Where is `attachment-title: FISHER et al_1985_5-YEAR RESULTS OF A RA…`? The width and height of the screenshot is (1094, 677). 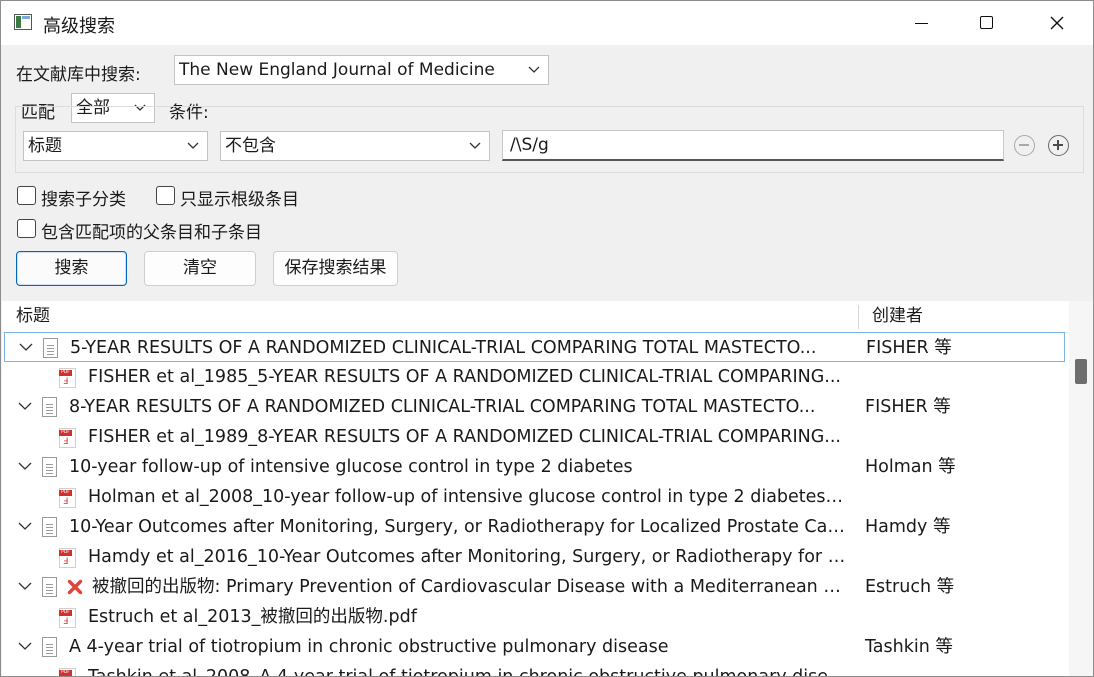
attachment-title: FISHER et al_1985_5-YEAR RESULTS OF A RA… is located at coordinates (464, 377).